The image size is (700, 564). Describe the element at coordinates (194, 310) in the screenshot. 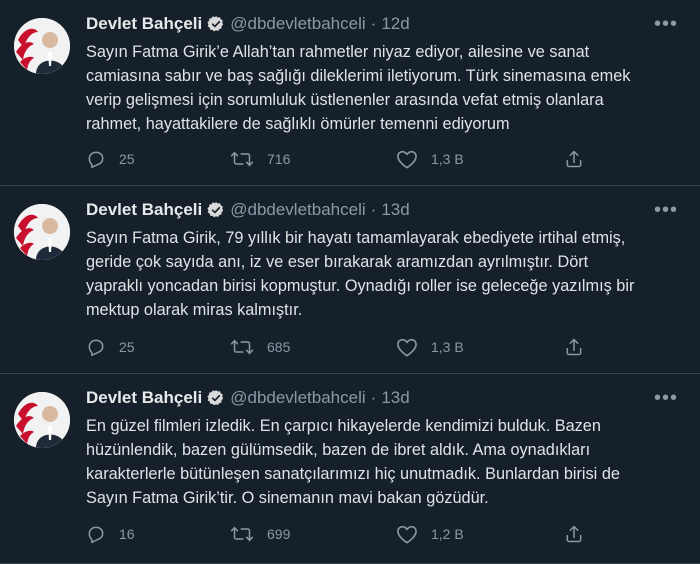

I see `tweet-text-line: mektup olarak miras kalmıştır.` at that location.